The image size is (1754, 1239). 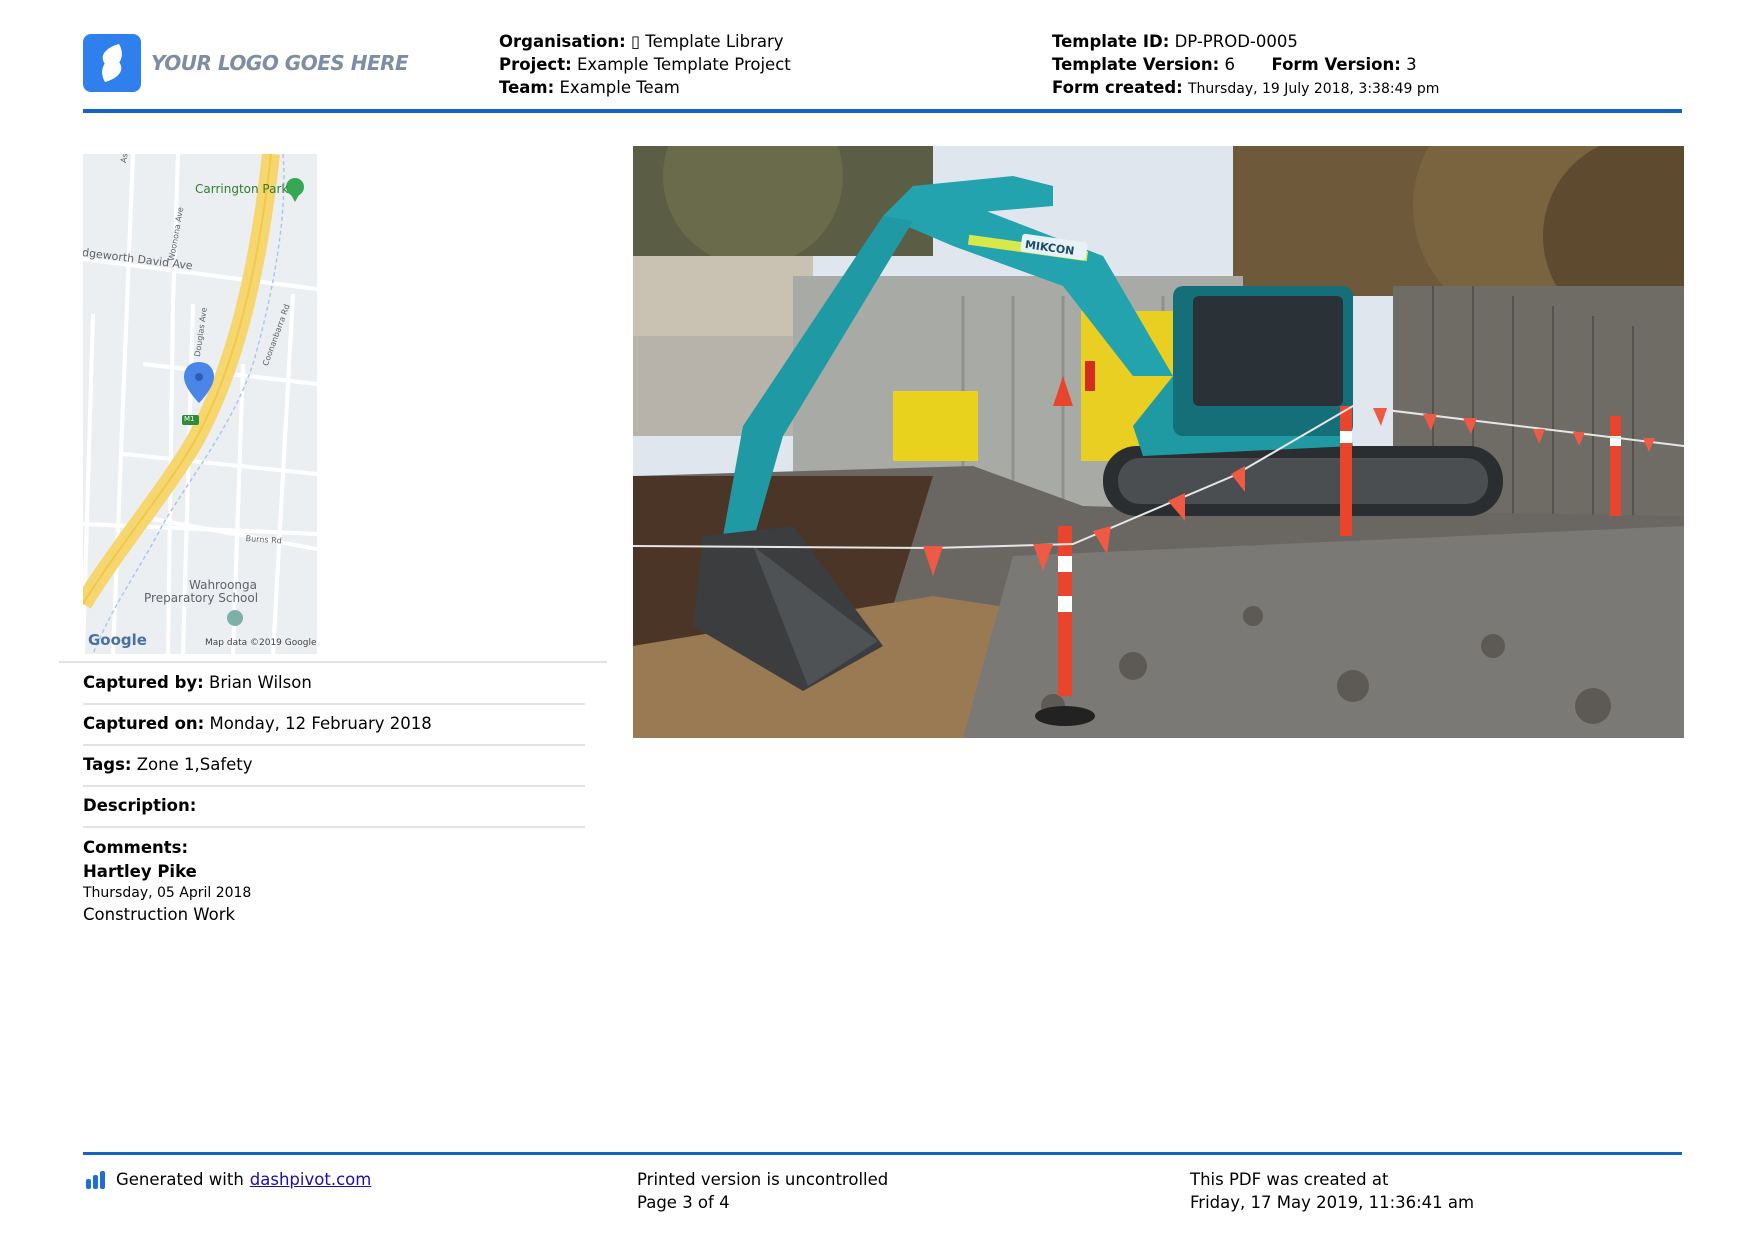 What do you see at coordinates (97, 1179) in the screenshot?
I see `dashpivot-icon` at bounding box center [97, 1179].